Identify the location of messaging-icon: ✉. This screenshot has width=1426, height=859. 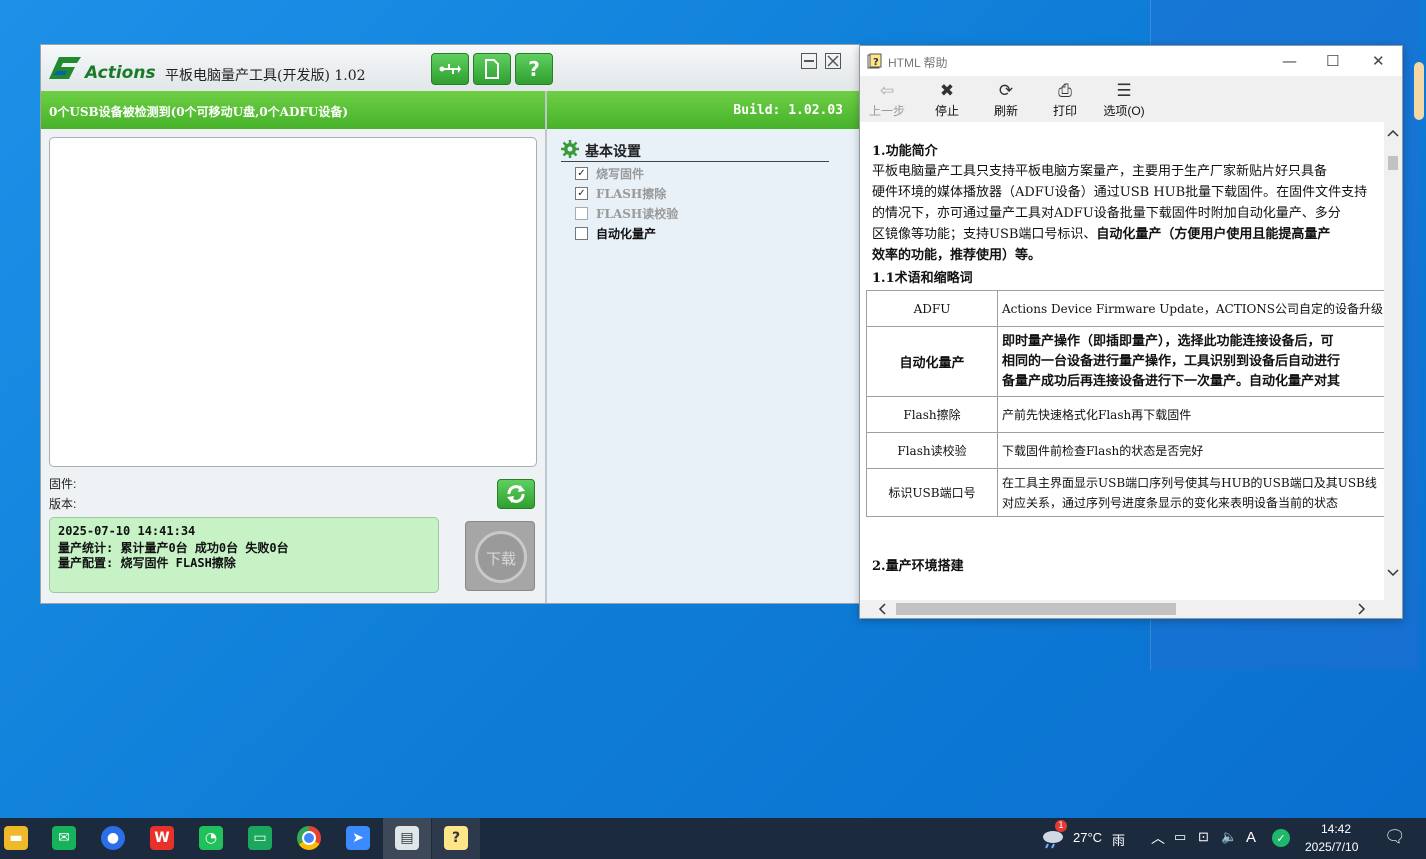
(64, 838).